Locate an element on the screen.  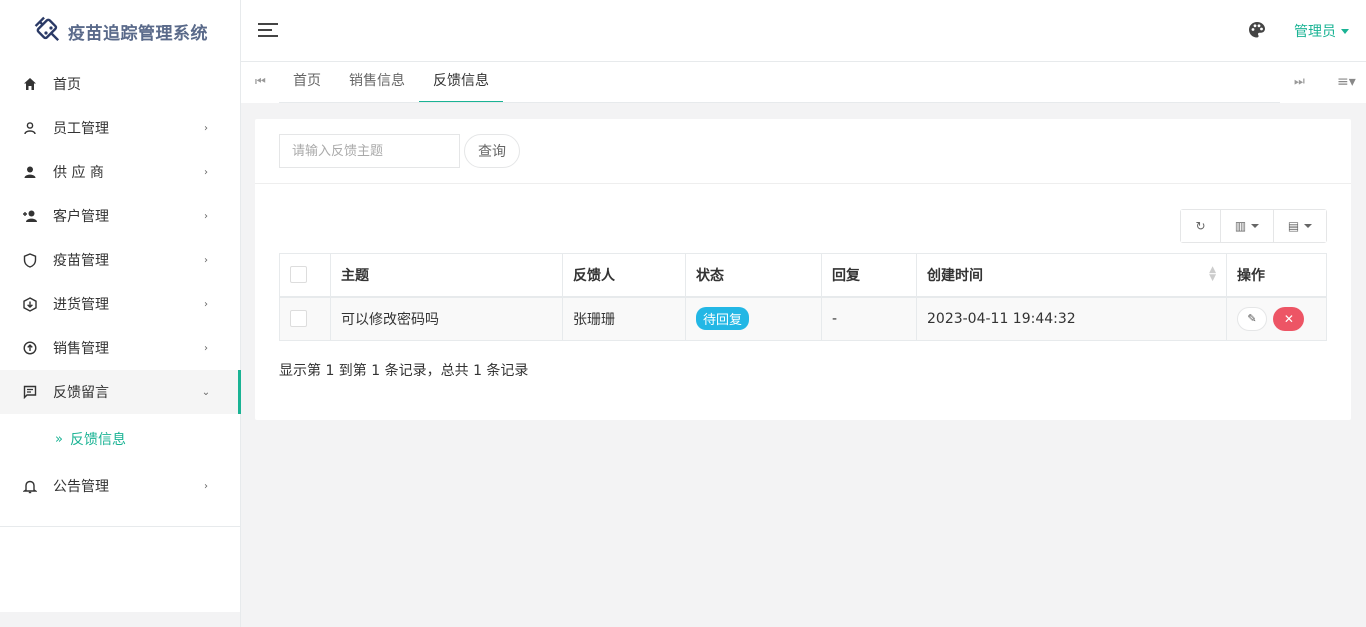
table-toolbar: ↻ ▥ ▤ is located at coordinates (1253, 226).